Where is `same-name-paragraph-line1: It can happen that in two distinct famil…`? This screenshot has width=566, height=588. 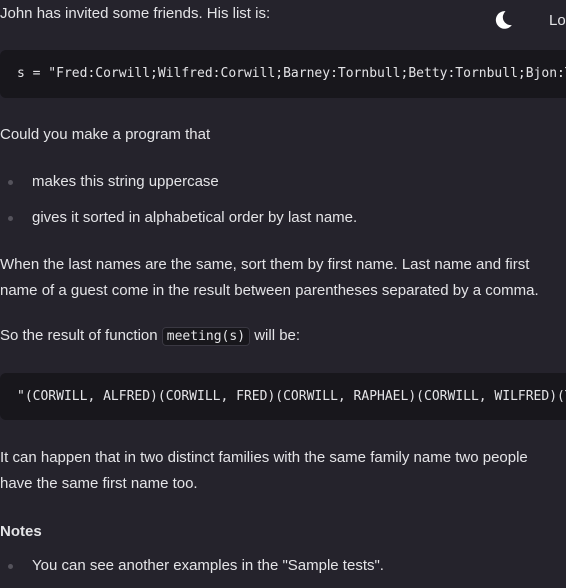 same-name-paragraph-line1: It can happen that in two distinct famil… is located at coordinates (264, 457).